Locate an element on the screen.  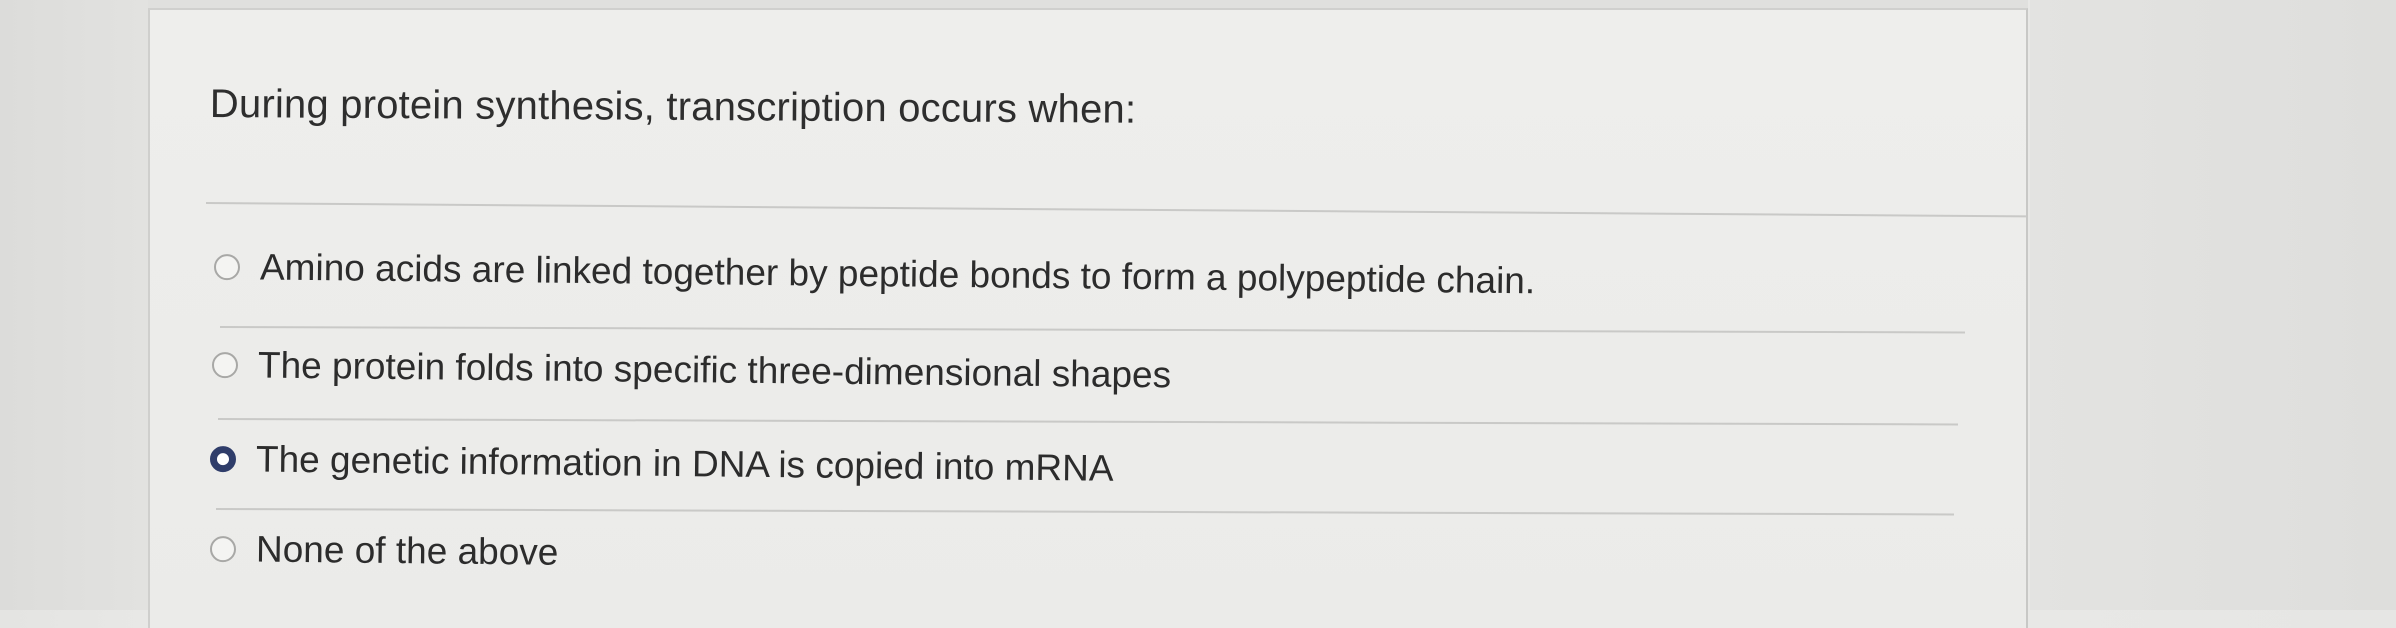
radio-button-3-selected is located at coordinates (223, 459).